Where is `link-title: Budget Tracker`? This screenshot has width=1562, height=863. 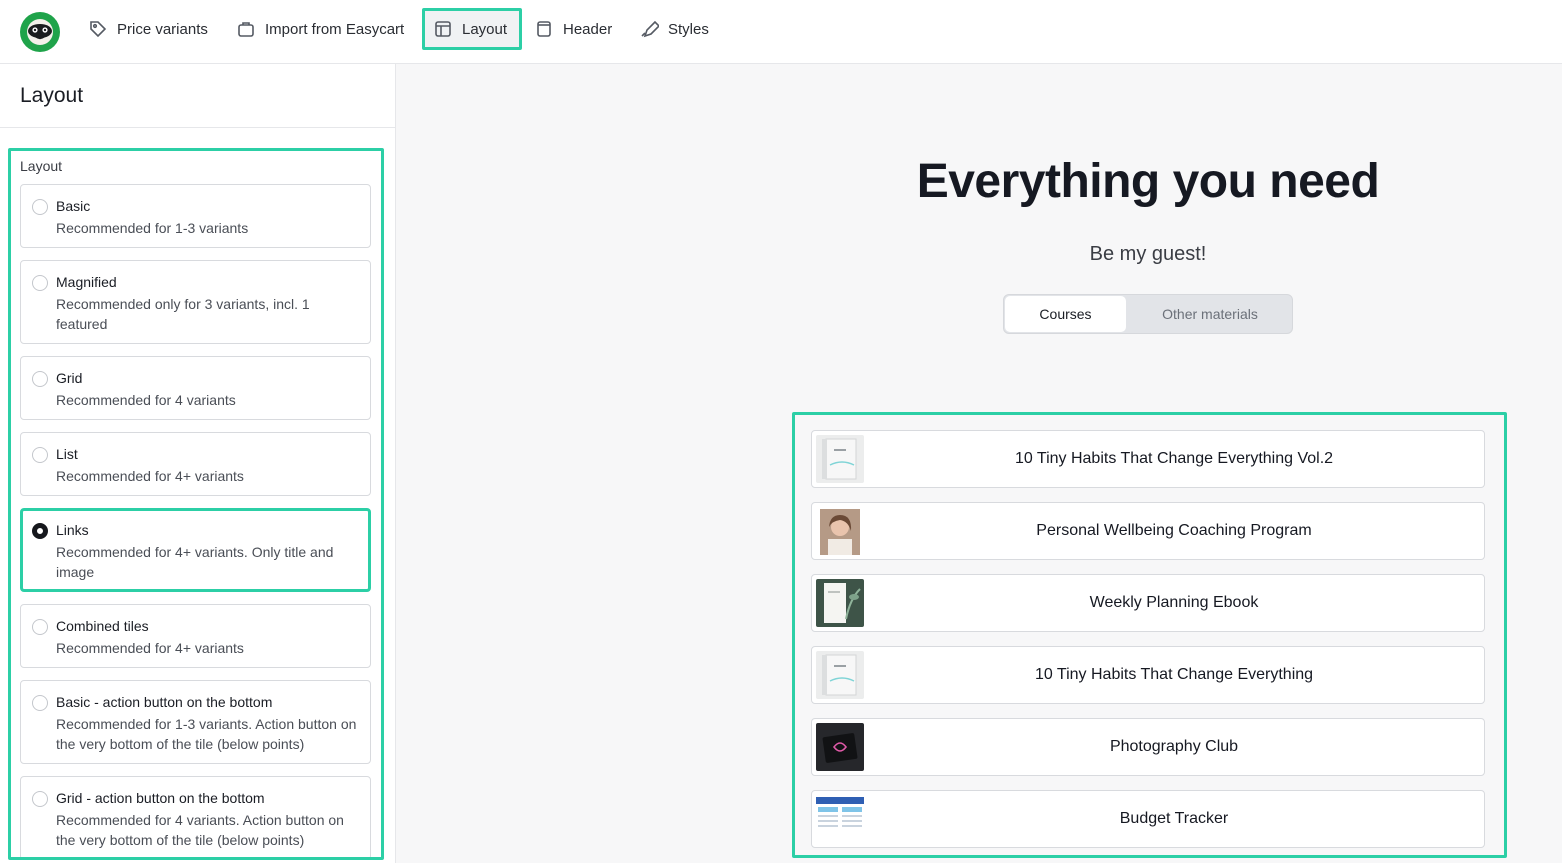
link-title: Budget Tracker is located at coordinates (1174, 818).